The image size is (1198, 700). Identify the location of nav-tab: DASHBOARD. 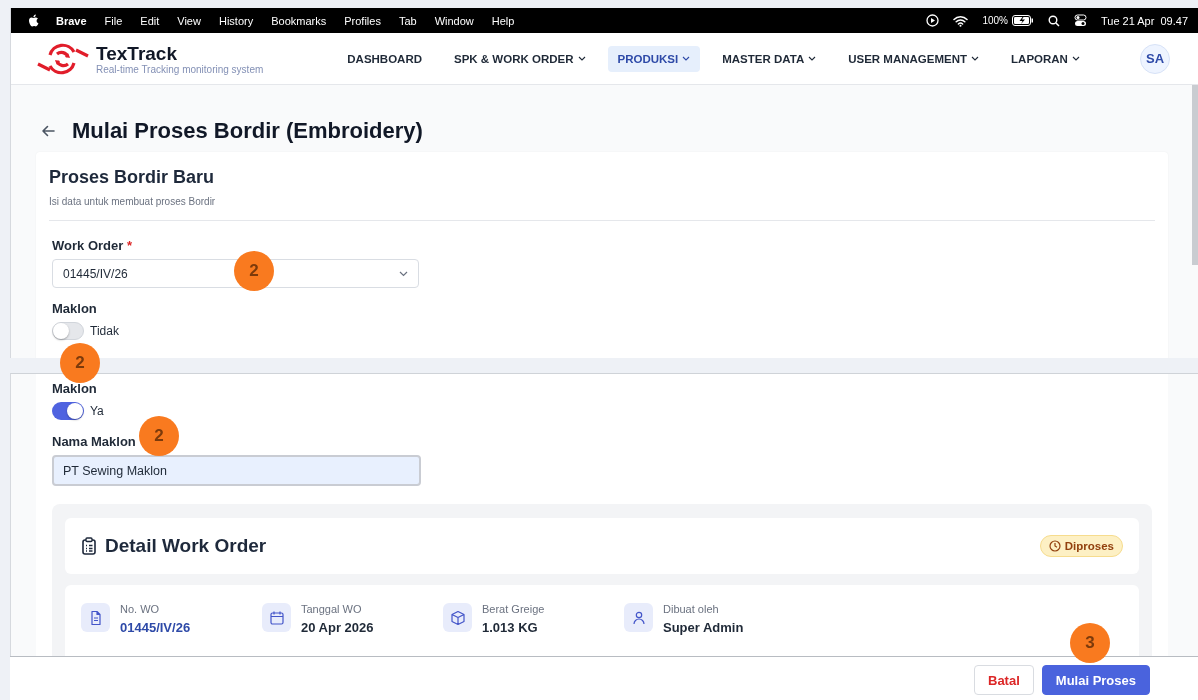
(385, 58).